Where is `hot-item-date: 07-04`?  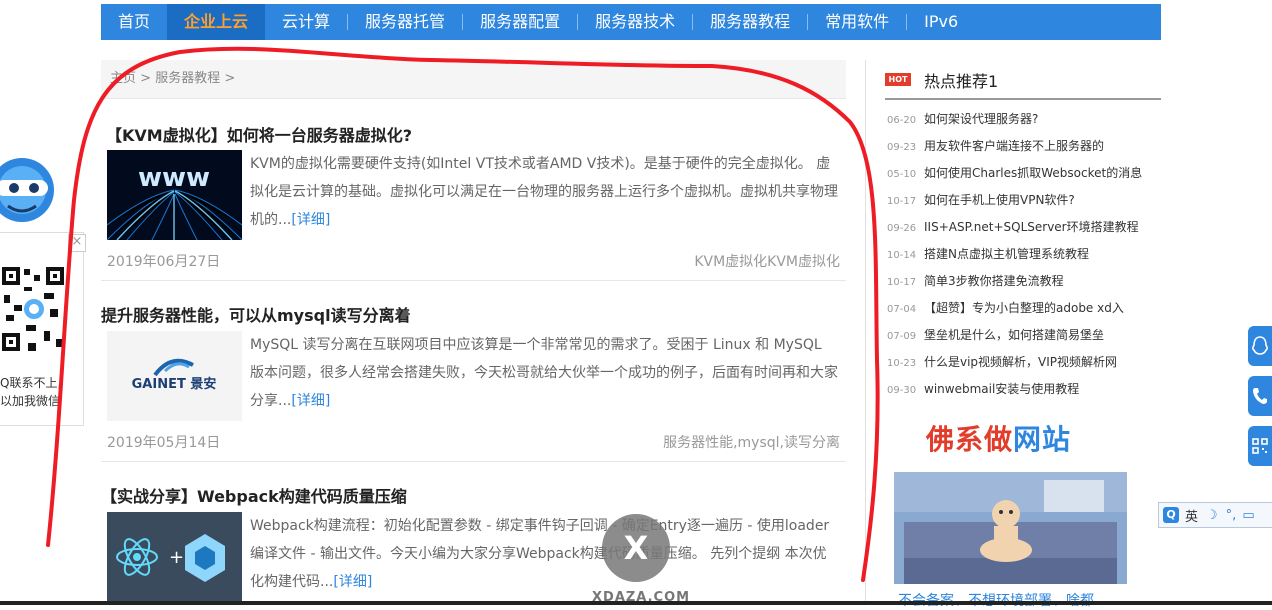
hot-item-date: 07-04 is located at coordinates (902, 309).